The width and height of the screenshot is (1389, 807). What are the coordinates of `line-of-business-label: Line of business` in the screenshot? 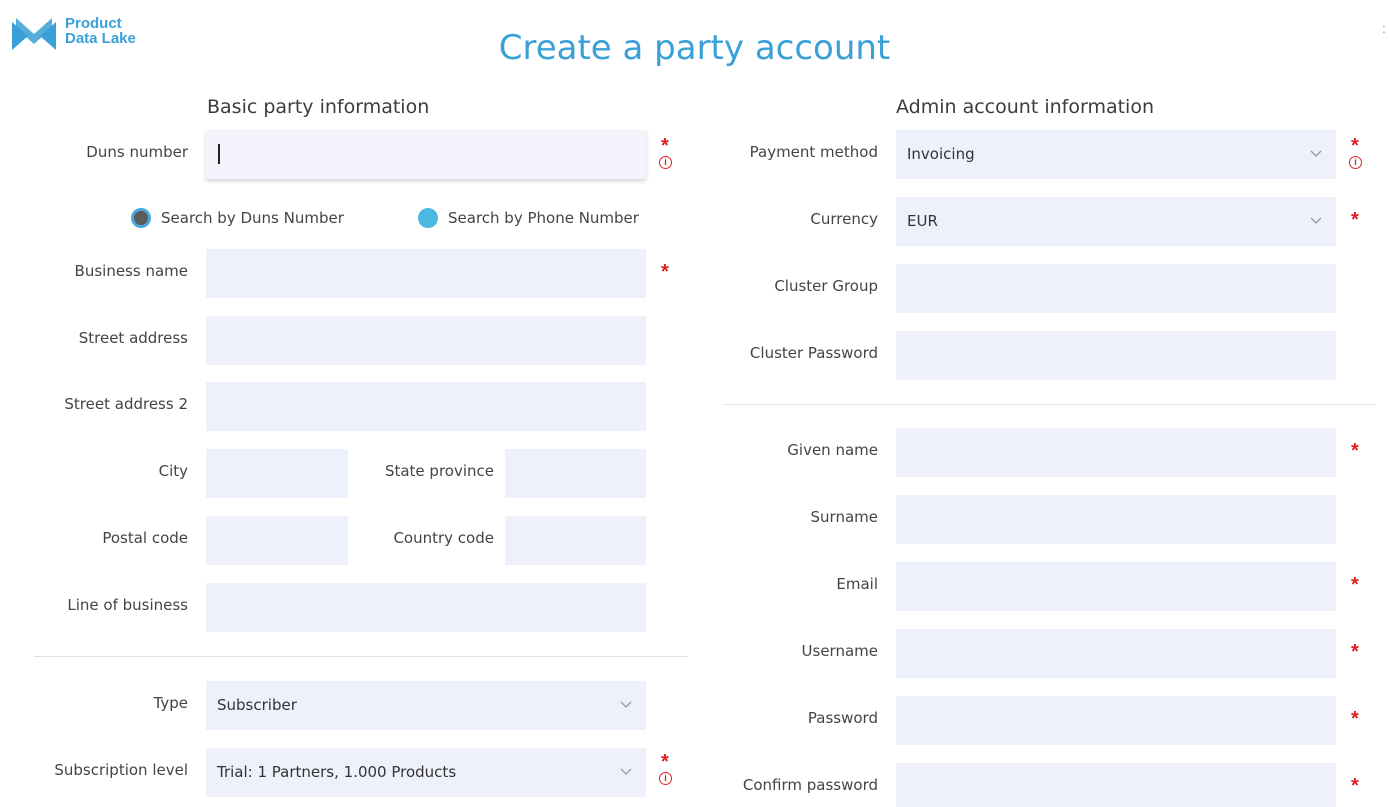 It's located at (127, 605).